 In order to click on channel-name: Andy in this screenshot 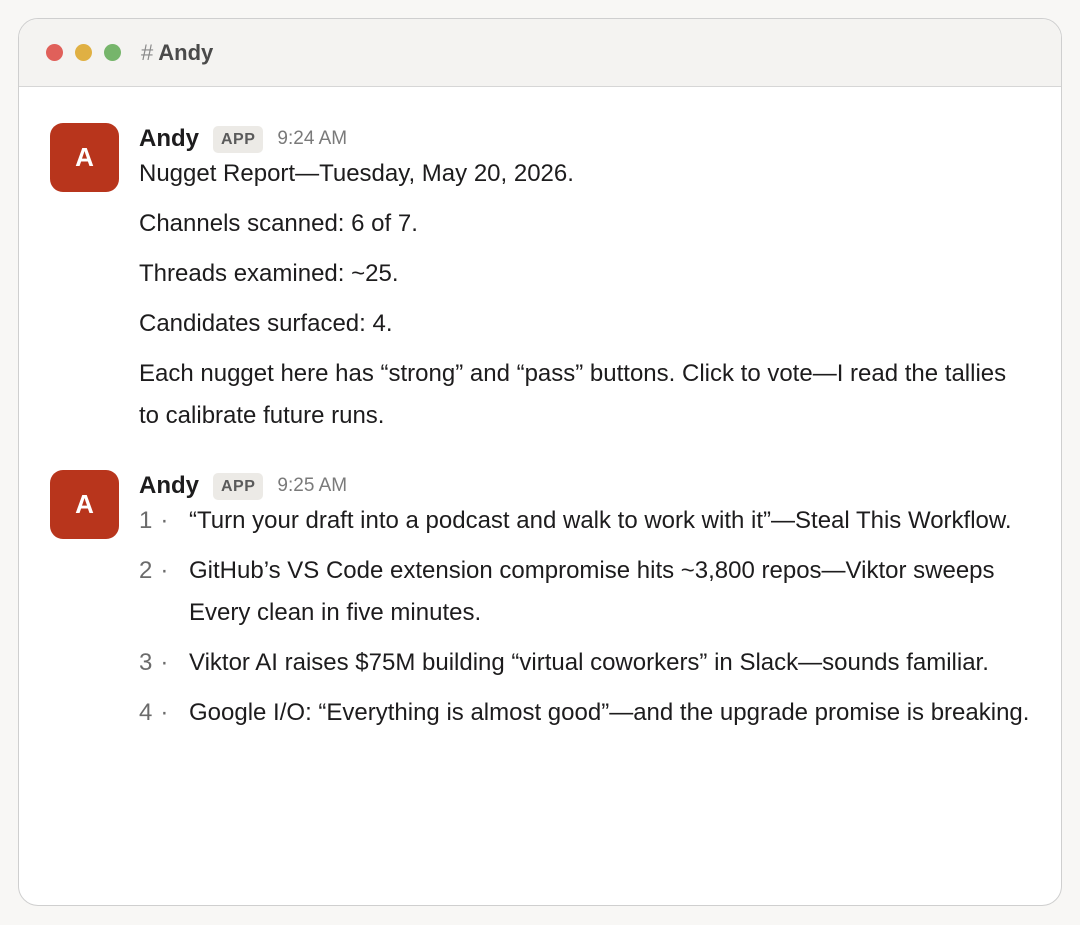, I will do `click(186, 52)`.